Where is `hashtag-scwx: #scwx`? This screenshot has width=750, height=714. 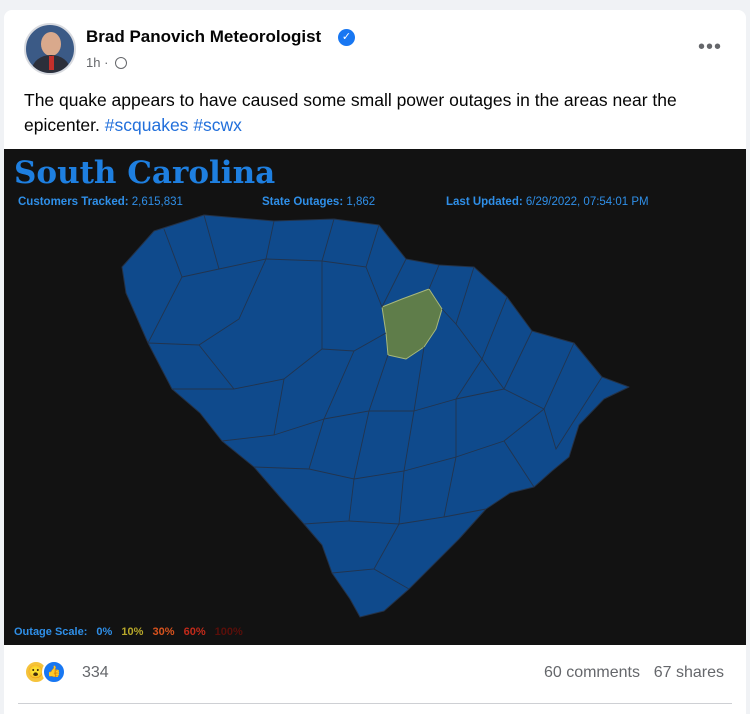
hashtag-scwx: #scwx is located at coordinates (217, 125).